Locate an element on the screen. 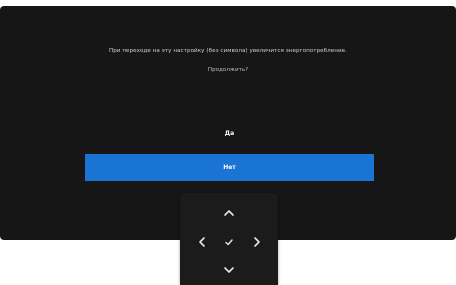 This screenshot has height=285, width=456. yes-button: Да is located at coordinates (229, 134).